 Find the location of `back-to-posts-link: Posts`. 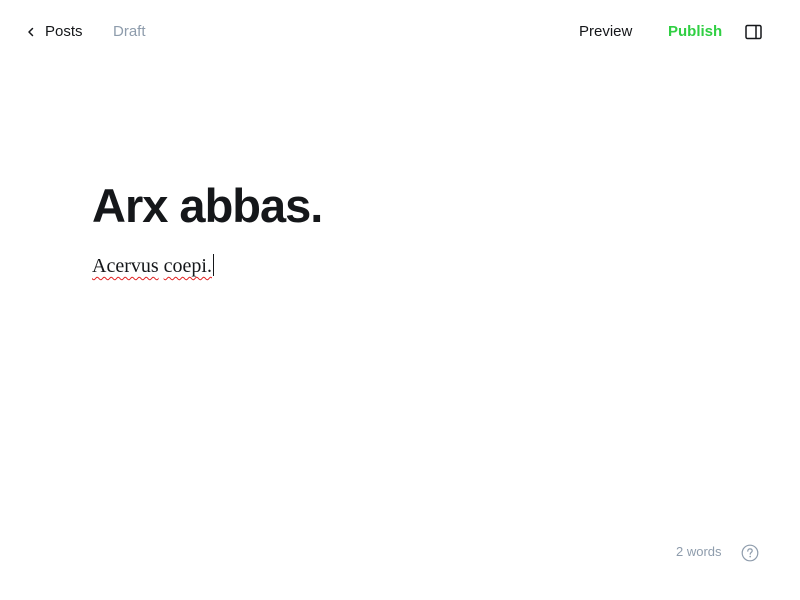

back-to-posts-link: Posts is located at coordinates (54, 32).